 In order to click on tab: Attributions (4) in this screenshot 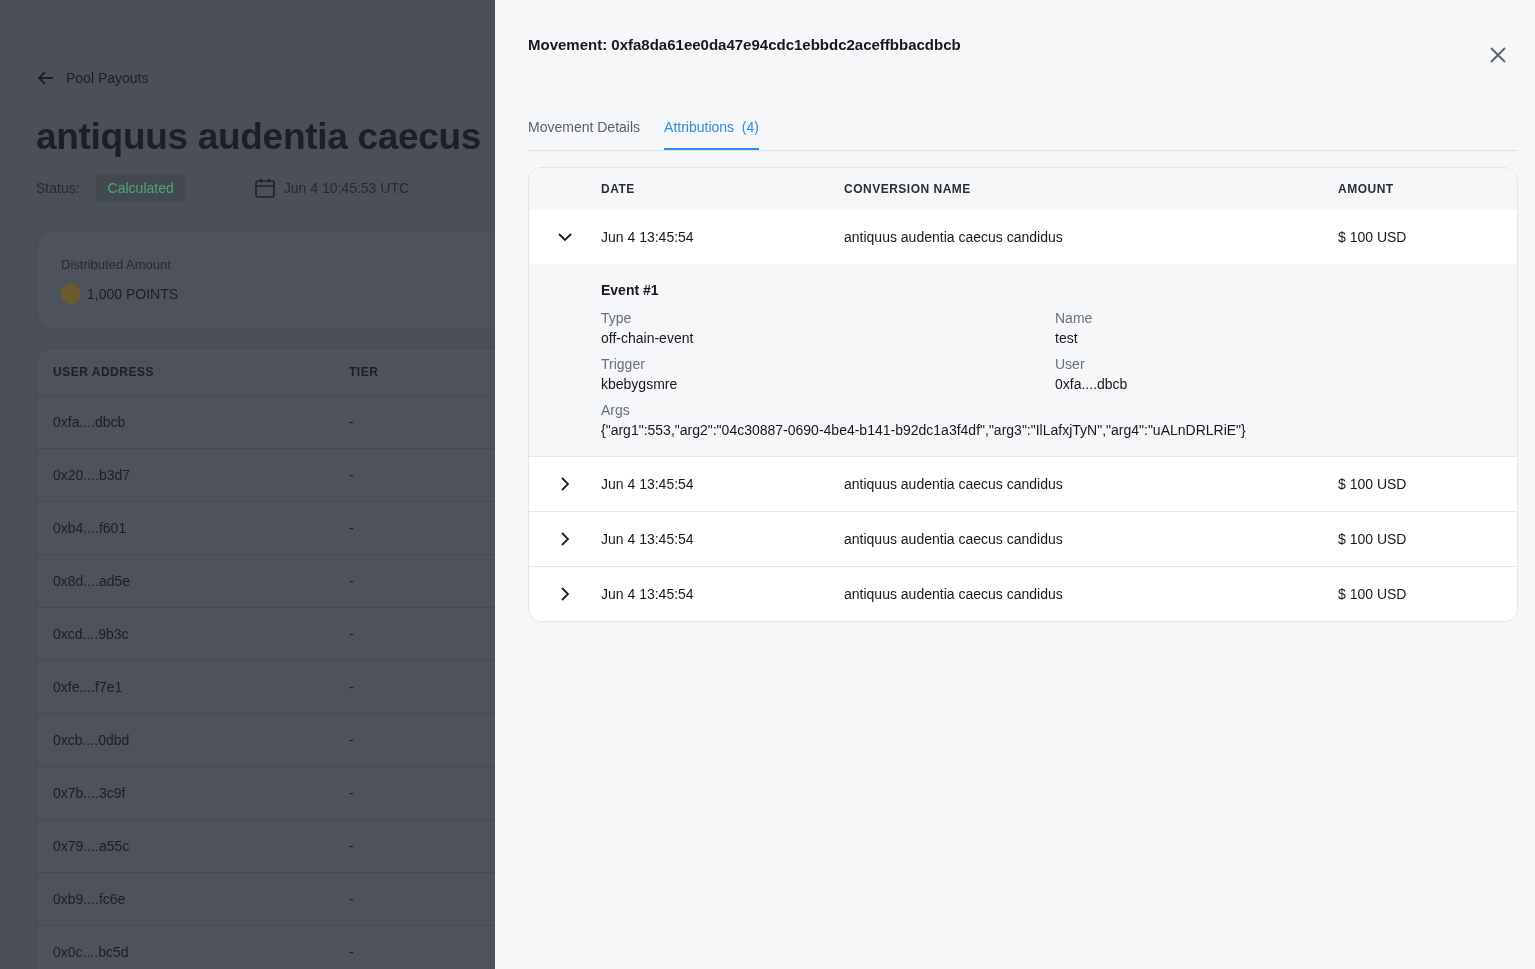, I will do `click(711, 134)`.